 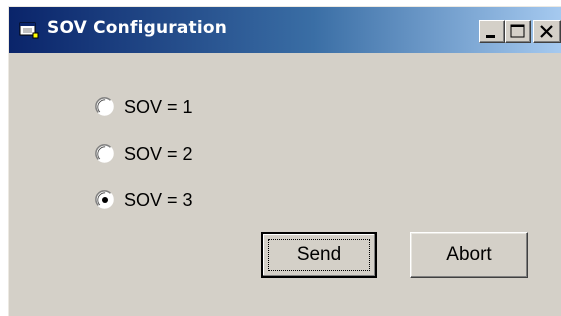 I want to click on radio-label-sov-3: SOV = 3, so click(x=158, y=199).